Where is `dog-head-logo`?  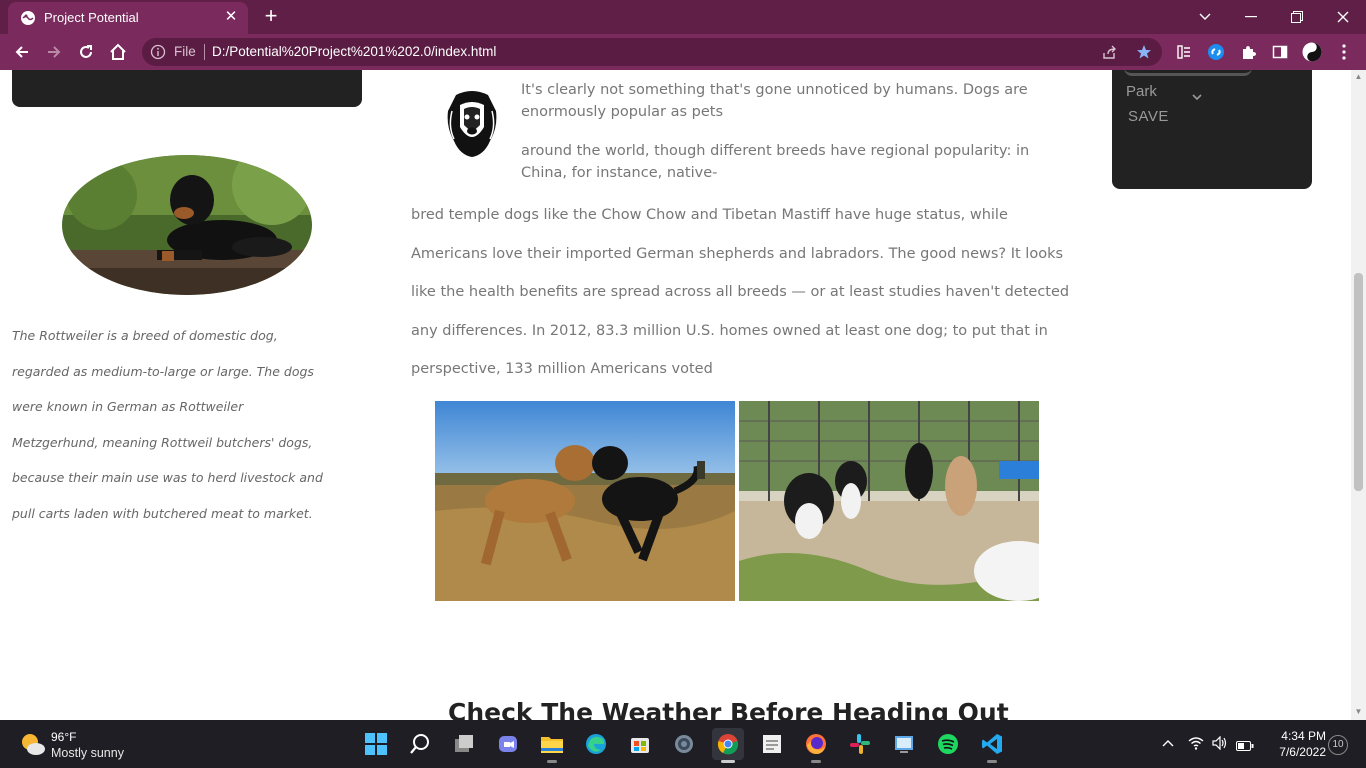 dog-head-logo is located at coordinates (472, 123).